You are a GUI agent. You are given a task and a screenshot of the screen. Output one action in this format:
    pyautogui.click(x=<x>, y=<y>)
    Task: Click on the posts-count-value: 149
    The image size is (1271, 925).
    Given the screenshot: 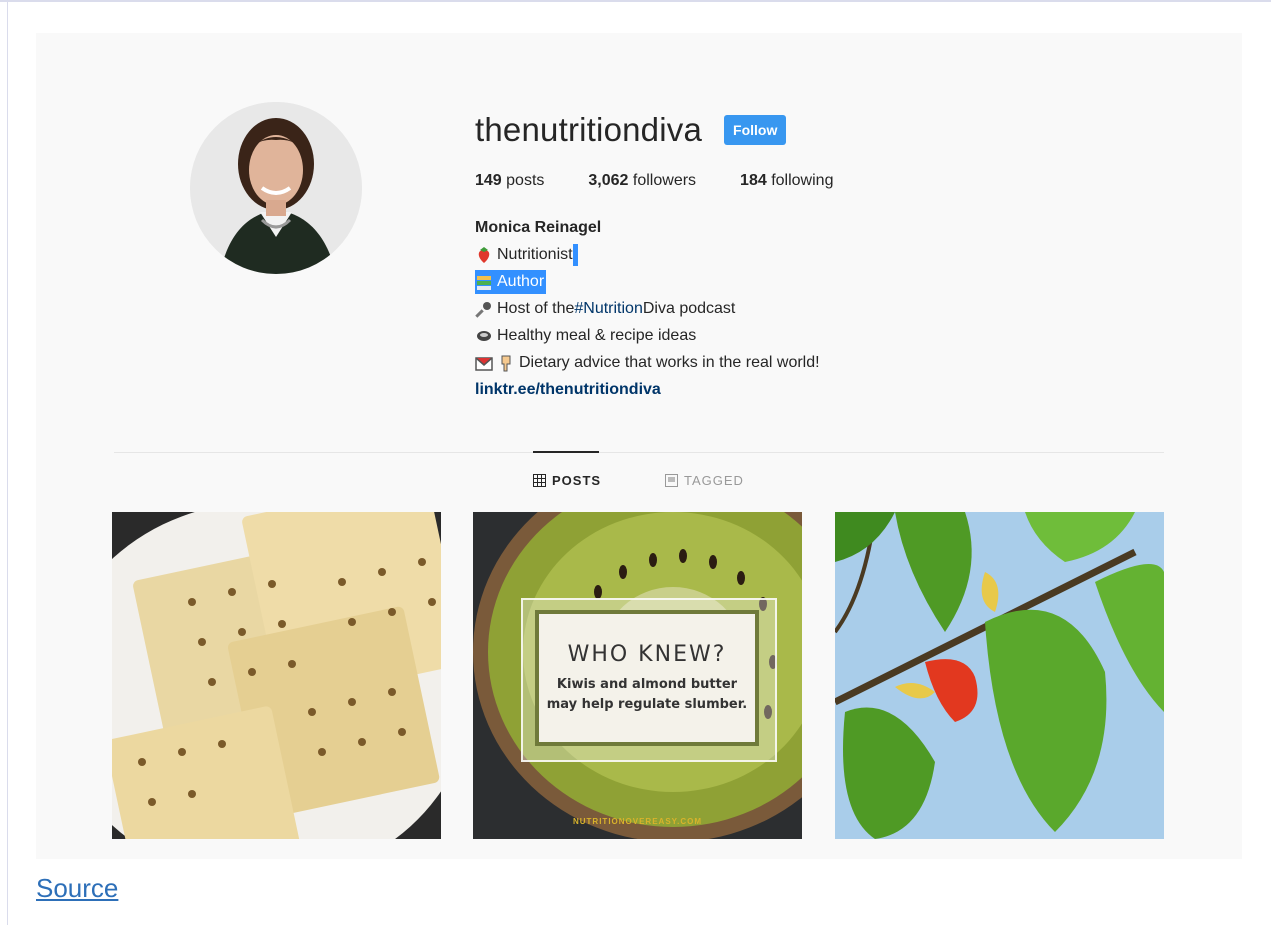 What is the action you would take?
    pyautogui.click(x=488, y=180)
    